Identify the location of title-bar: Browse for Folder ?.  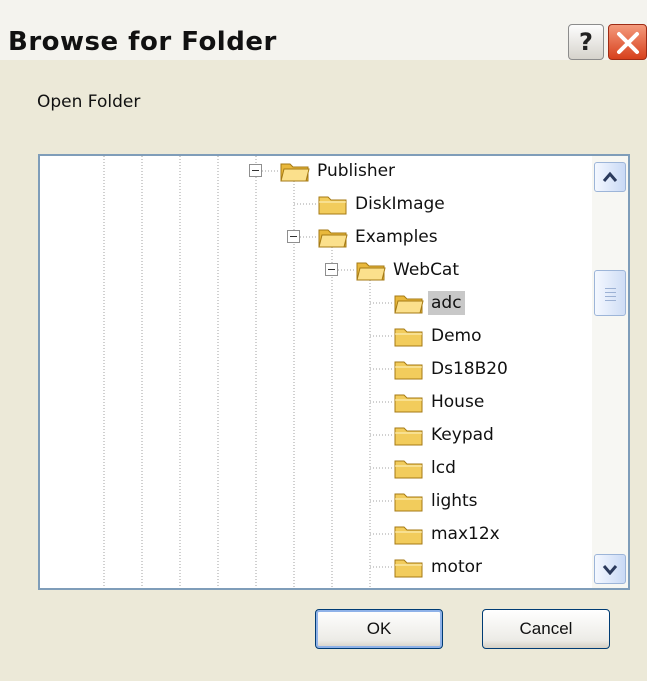
(323, 30).